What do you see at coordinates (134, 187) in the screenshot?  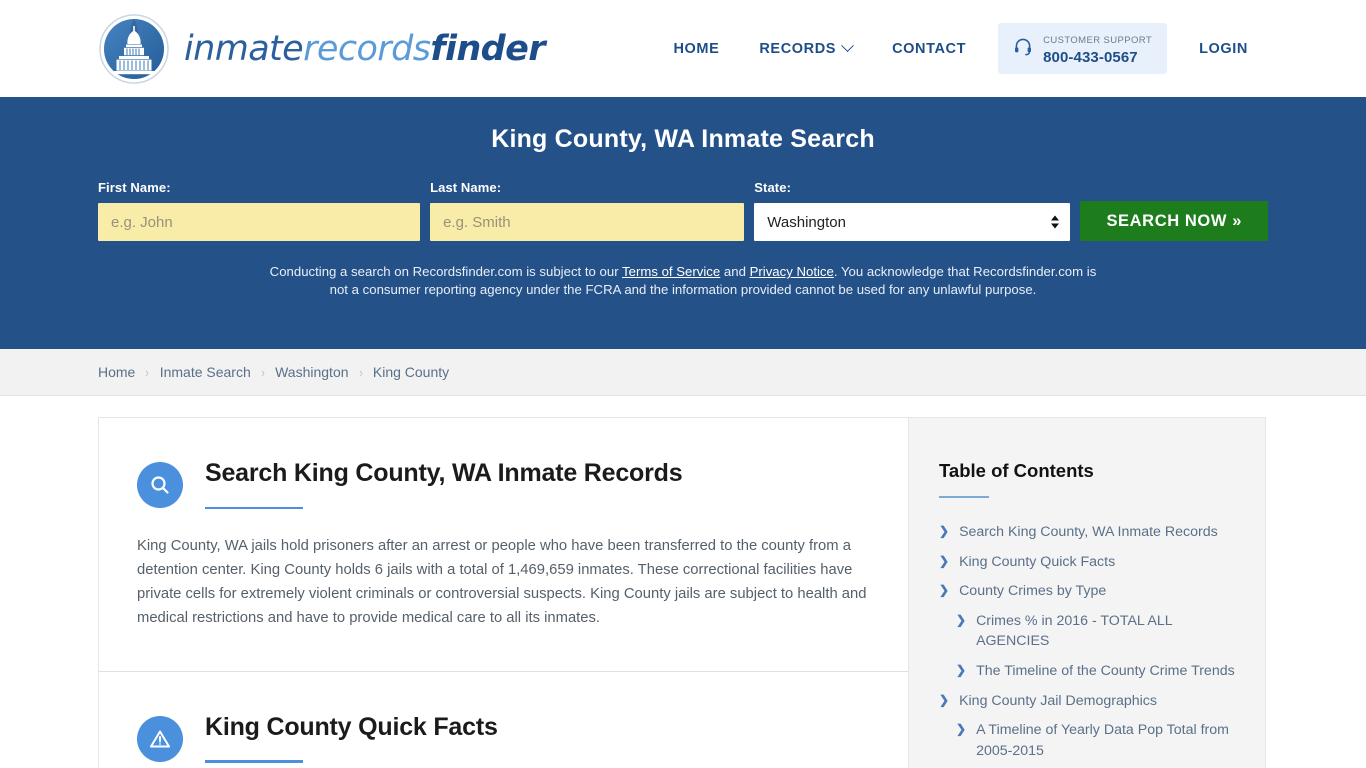 I see `first-name-label: First Name:` at bounding box center [134, 187].